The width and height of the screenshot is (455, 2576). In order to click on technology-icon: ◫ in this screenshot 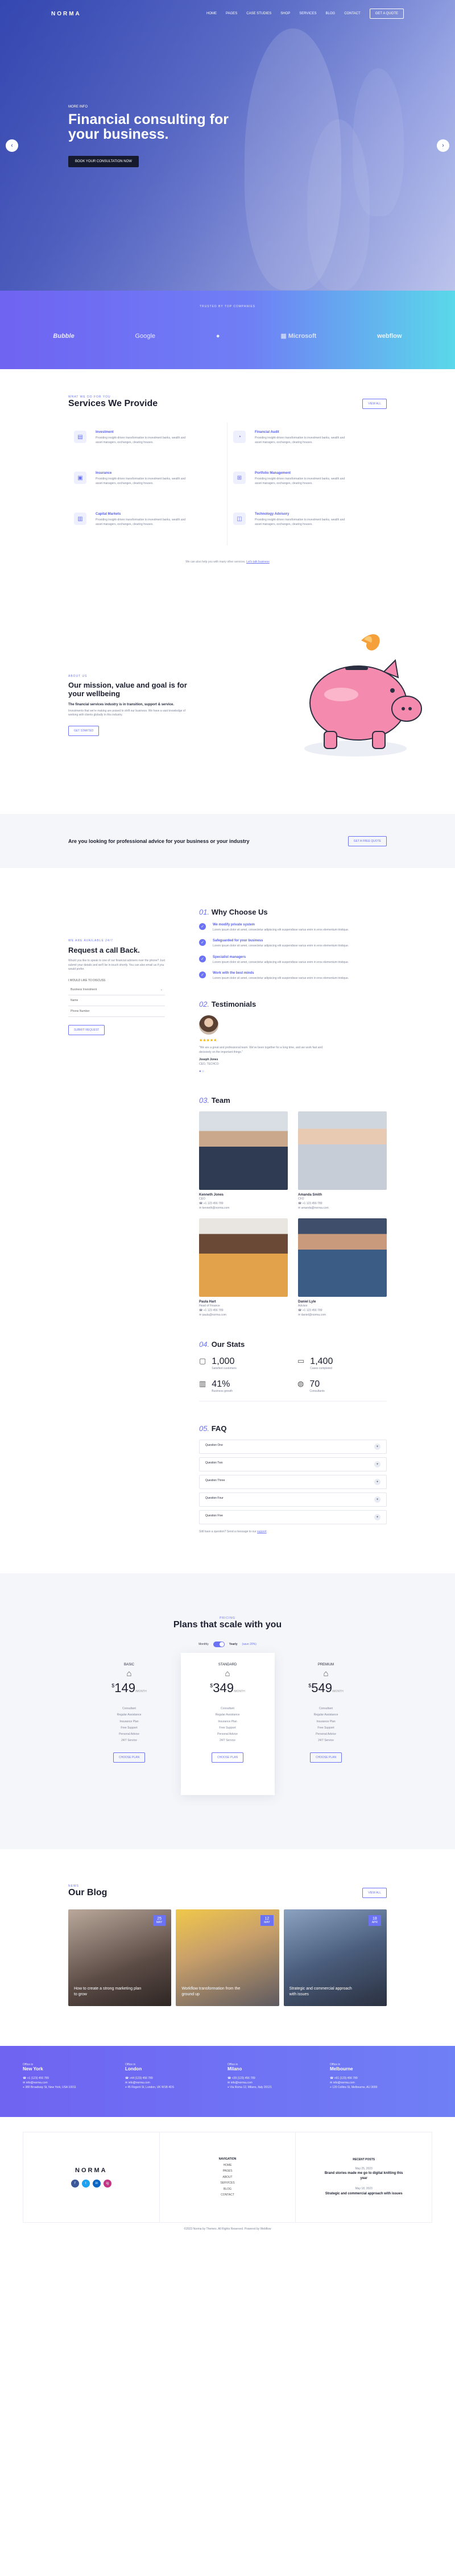, I will do `click(239, 518)`.